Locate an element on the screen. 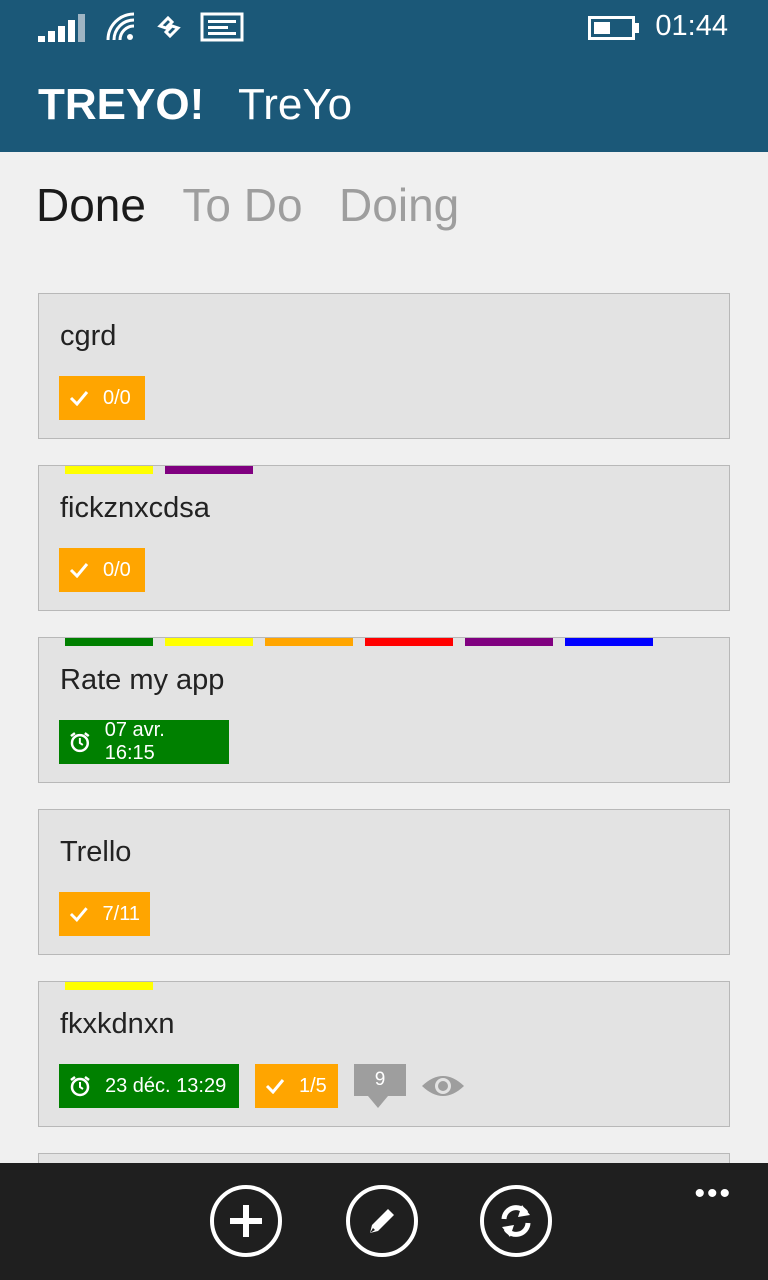 The height and width of the screenshot is (1280, 768). card: Trello 7/11 is located at coordinates (384, 882).